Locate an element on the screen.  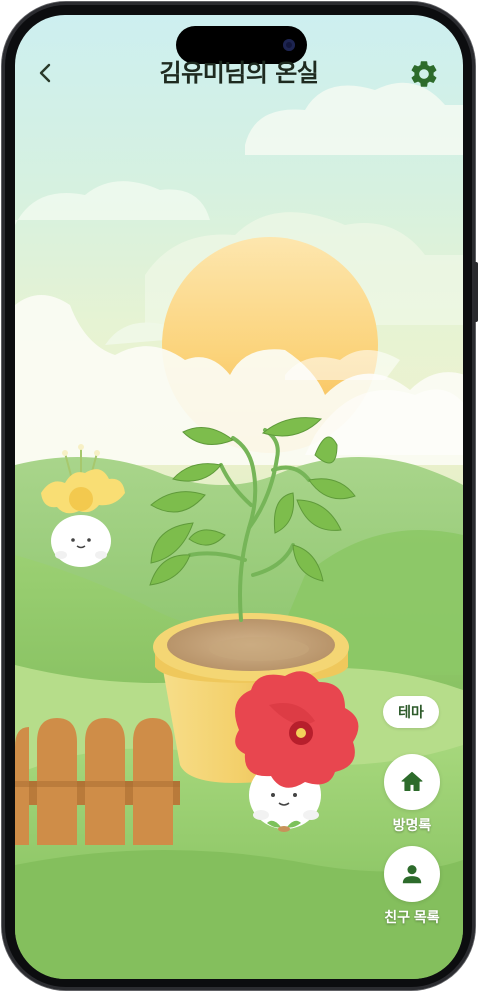
person-icon is located at coordinates (412, 874).